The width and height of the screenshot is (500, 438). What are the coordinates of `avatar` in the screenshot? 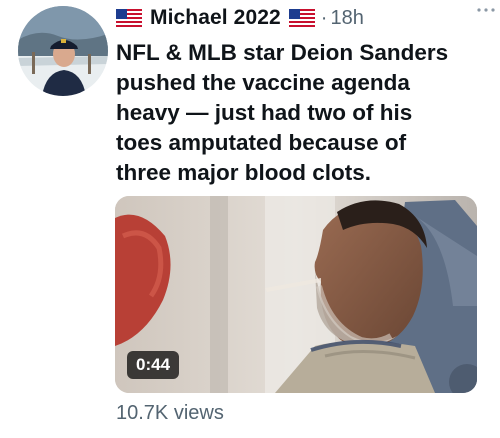 It's located at (63, 51).